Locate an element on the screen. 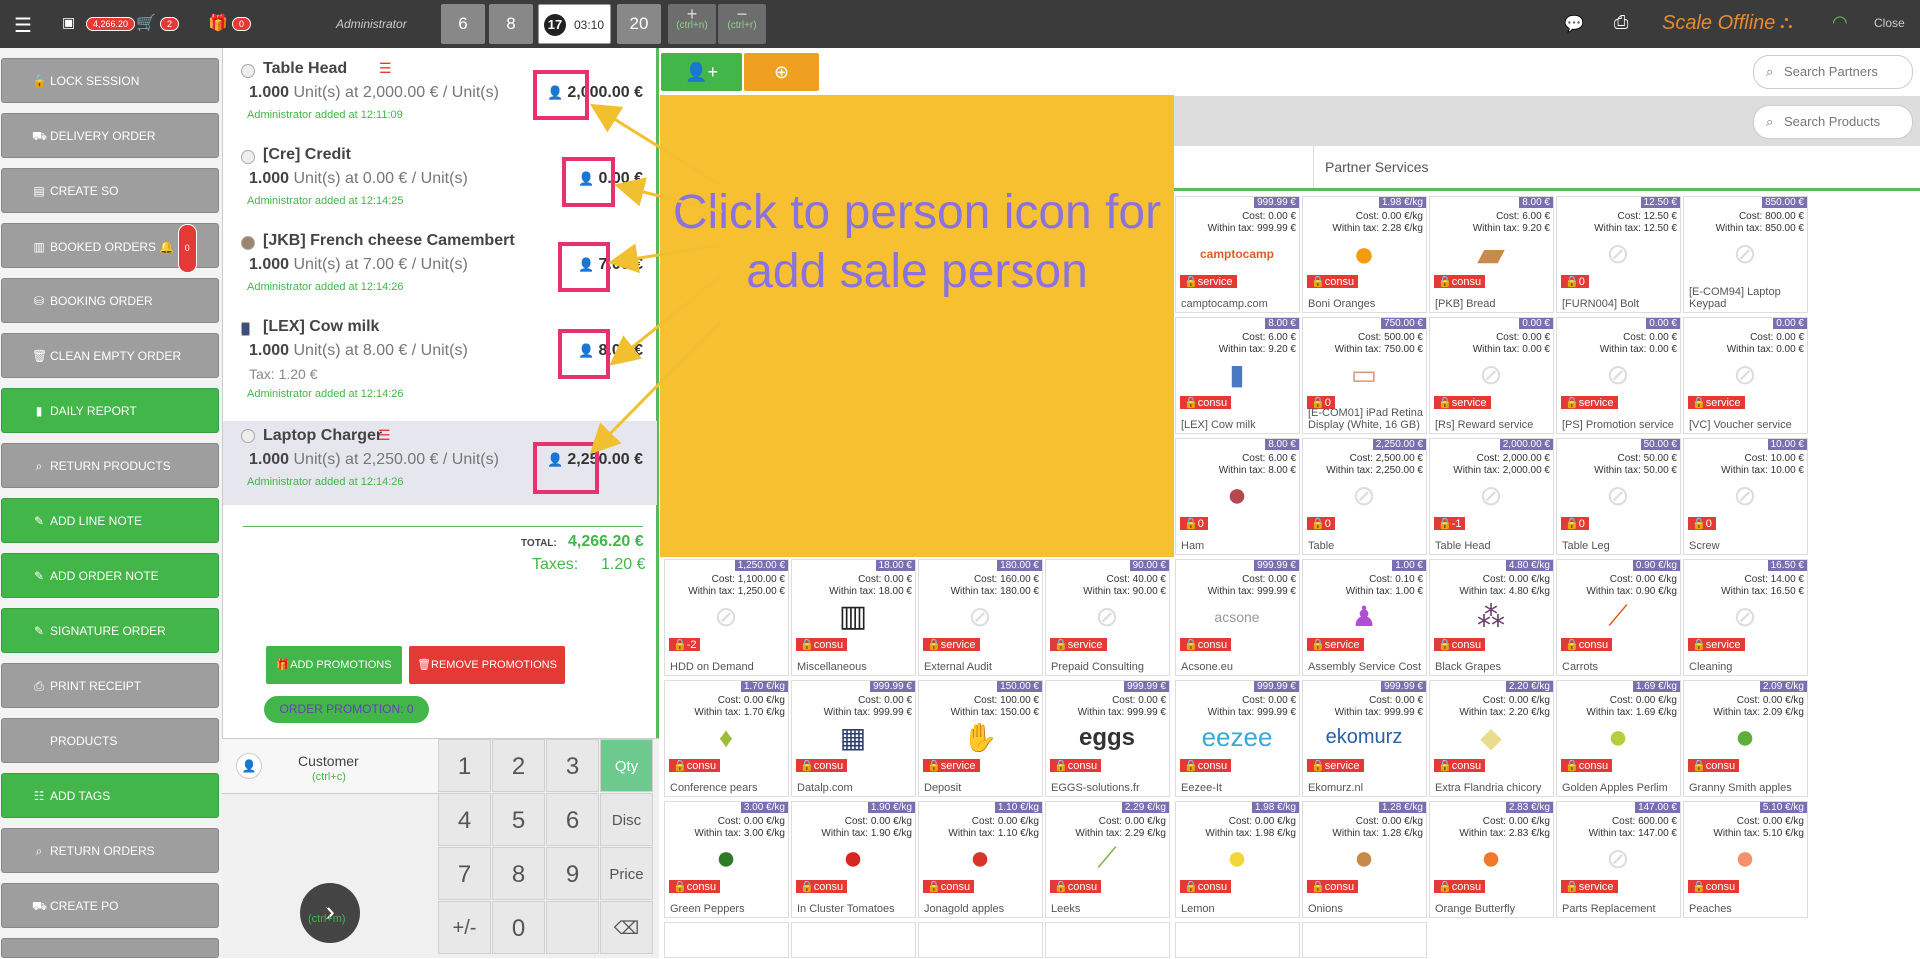 The image size is (1920, 959). cash-icon: ▣ is located at coordinates (68, 22).